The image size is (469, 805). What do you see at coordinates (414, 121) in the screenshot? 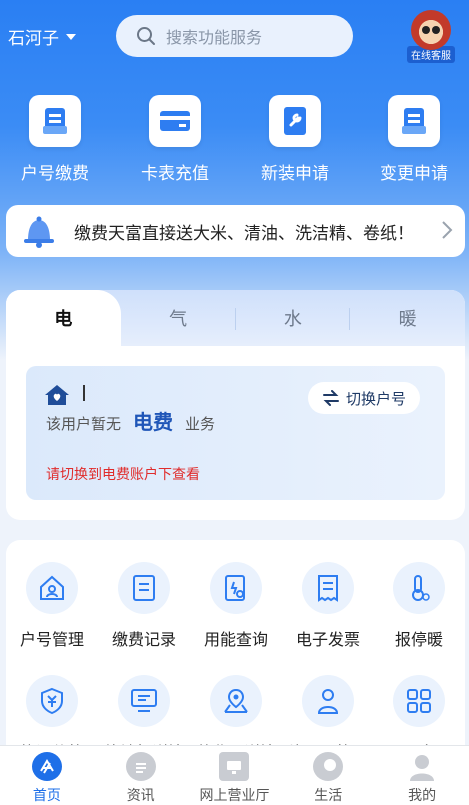
I see `change-doc-icon` at bounding box center [414, 121].